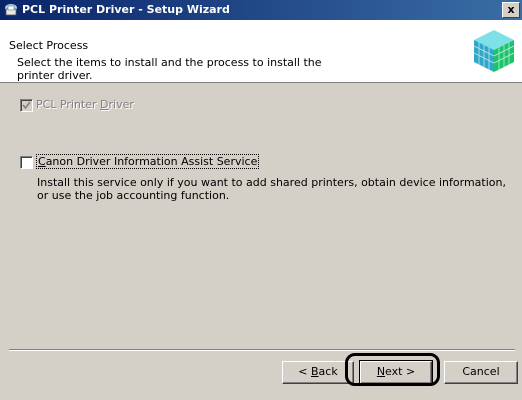 The image size is (522, 400). I want to click on footer-divider, so click(262, 350).